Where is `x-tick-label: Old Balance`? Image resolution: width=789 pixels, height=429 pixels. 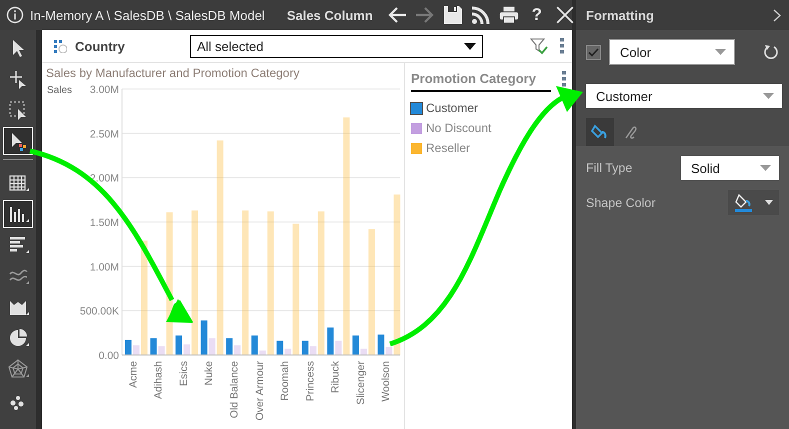
x-tick-label: Old Balance is located at coordinates (234, 389).